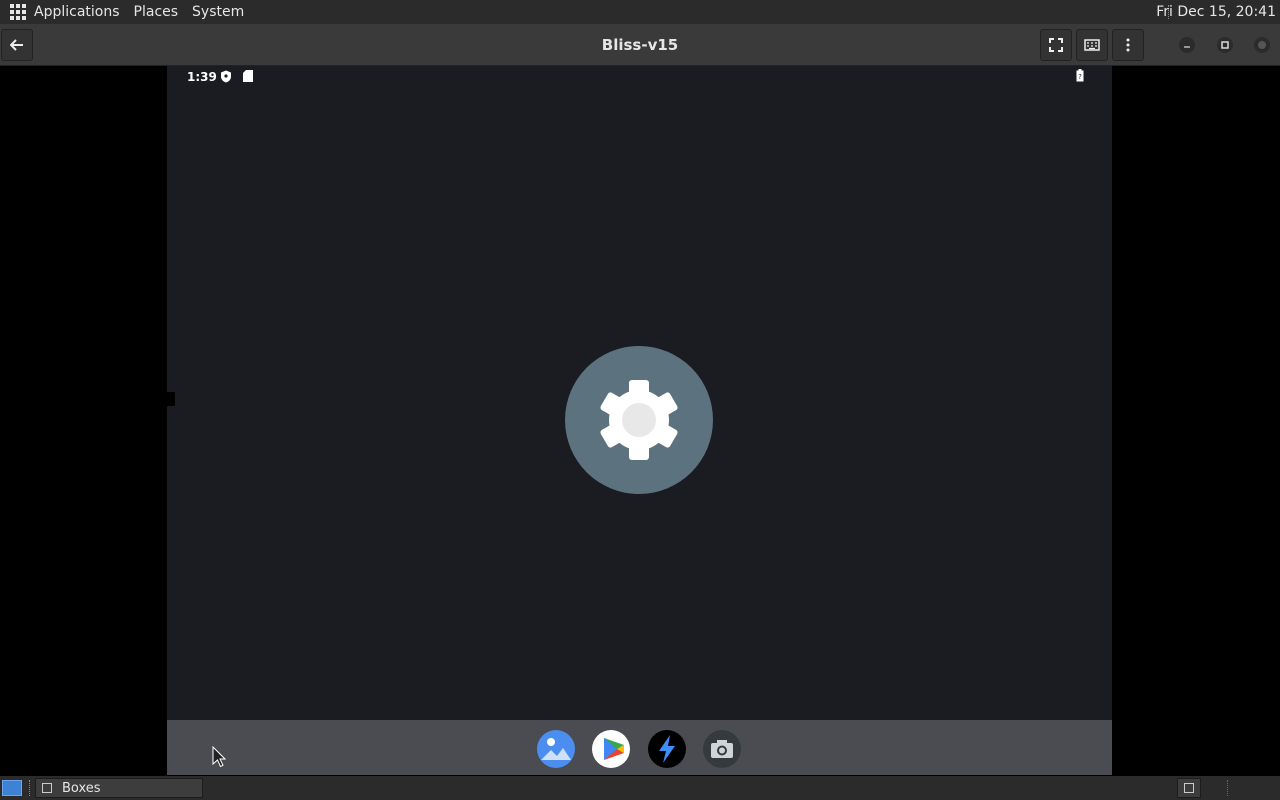  I want to click on shield-icon, so click(226, 76).